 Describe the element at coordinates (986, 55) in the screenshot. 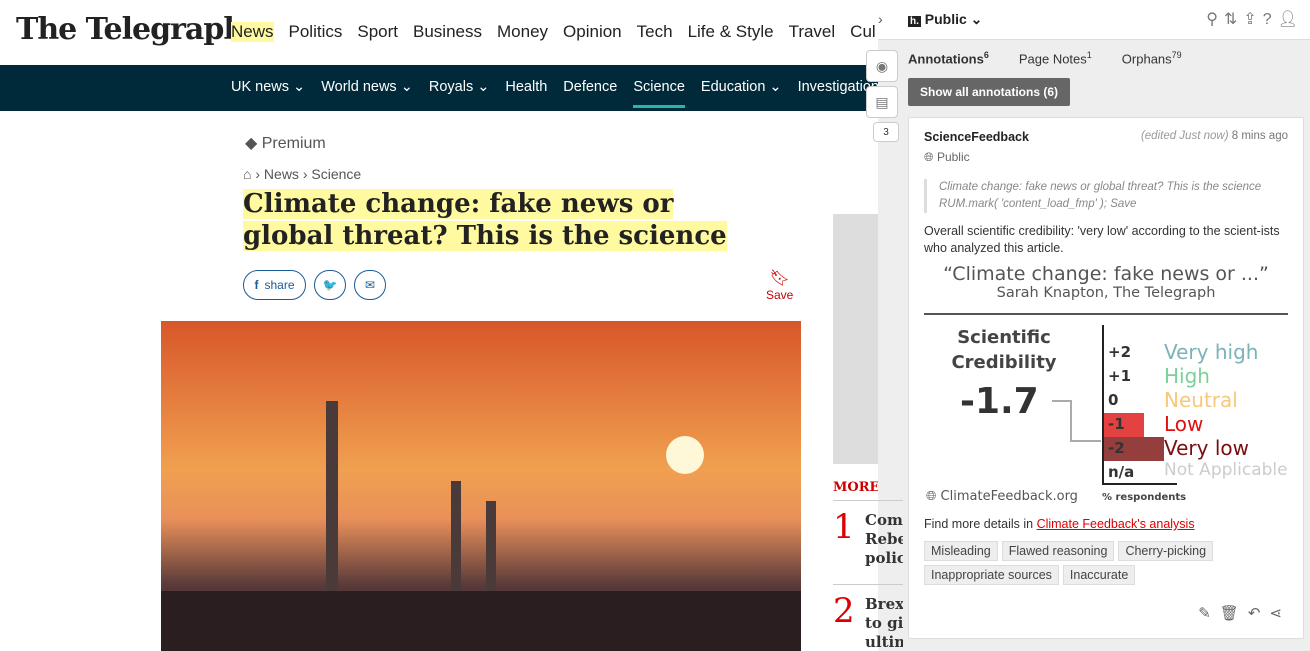

I see `tab-count: 6` at that location.